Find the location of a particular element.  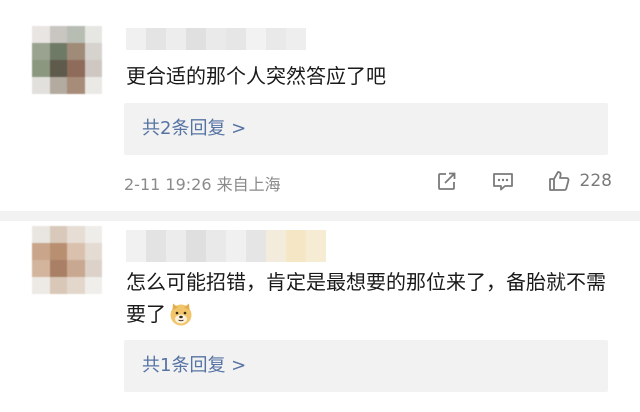

share-icon is located at coordinates (446, 181).